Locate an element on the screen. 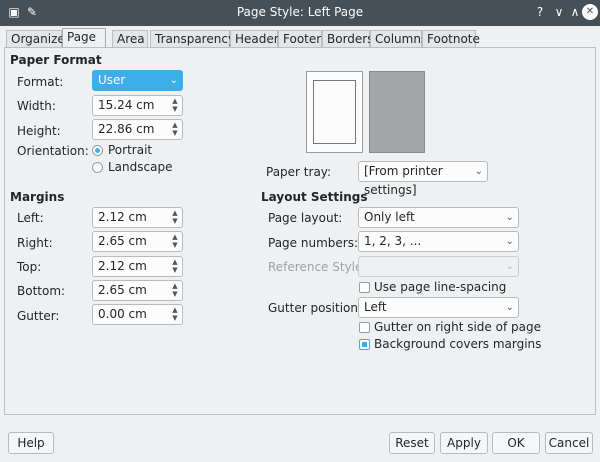 The height and width of the screenshot is (462, 600). top-margin-value: 2.12 cm is located at coordinates (122, 266).